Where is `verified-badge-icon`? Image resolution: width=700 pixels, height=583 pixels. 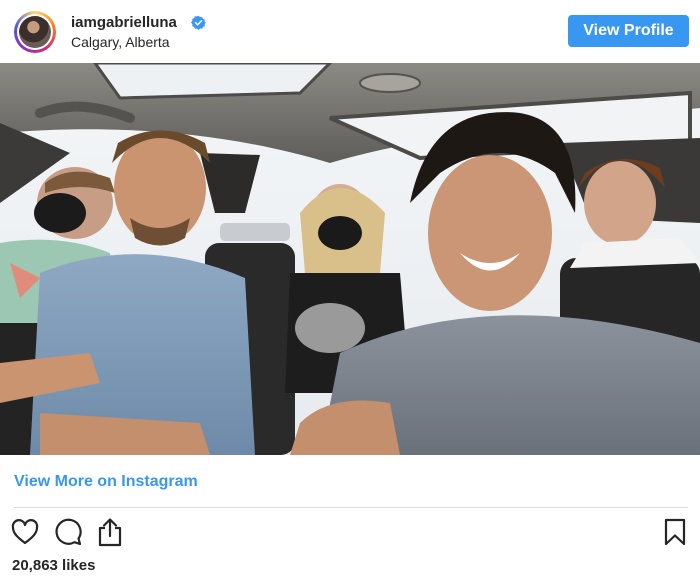
verified-badge-icon is located at coordinates (198, 22).